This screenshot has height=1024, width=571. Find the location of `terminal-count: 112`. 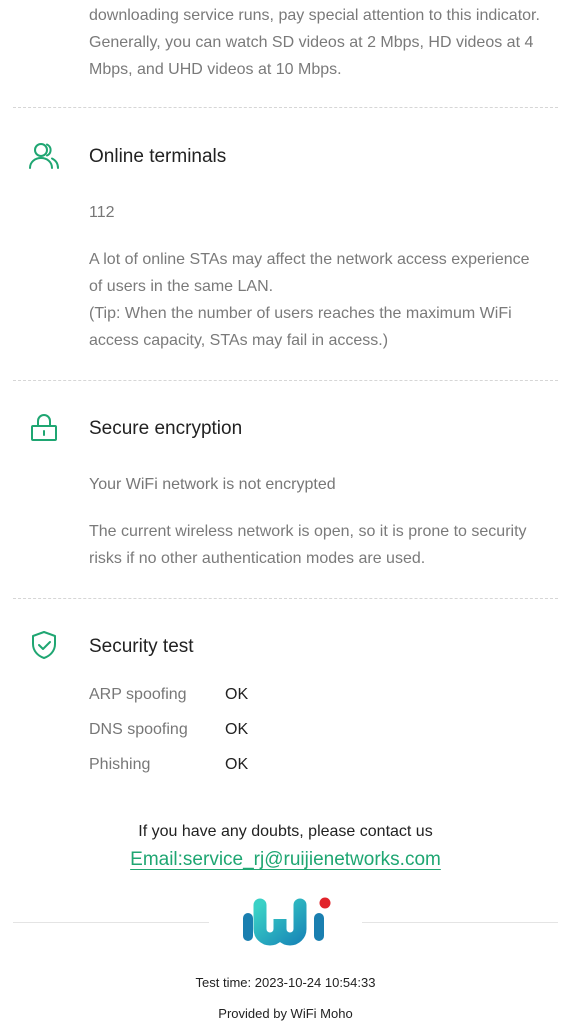

terminal-count: 112 is located at coordinates (102, 212).